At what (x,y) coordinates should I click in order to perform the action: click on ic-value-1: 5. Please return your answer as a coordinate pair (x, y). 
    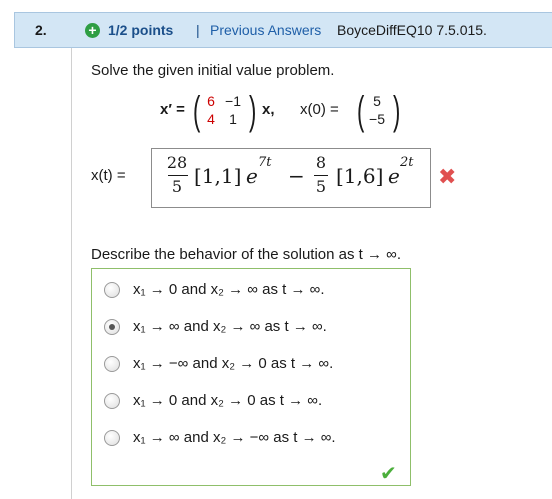
    Looking at the image, I should click on (377, 101).